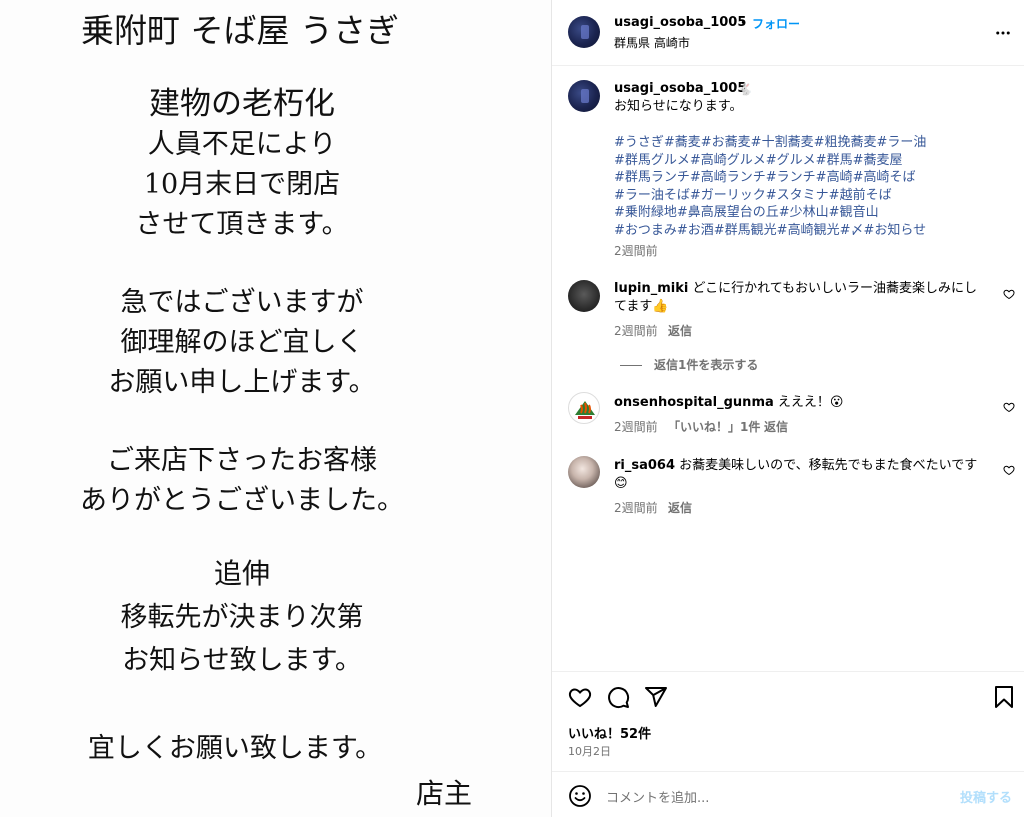 Image resolution: width=1024 pixels, height=817 pixels. Describe the element at coordinates (580, 798) in the screenshot. I see `emoji-icon` at that location.